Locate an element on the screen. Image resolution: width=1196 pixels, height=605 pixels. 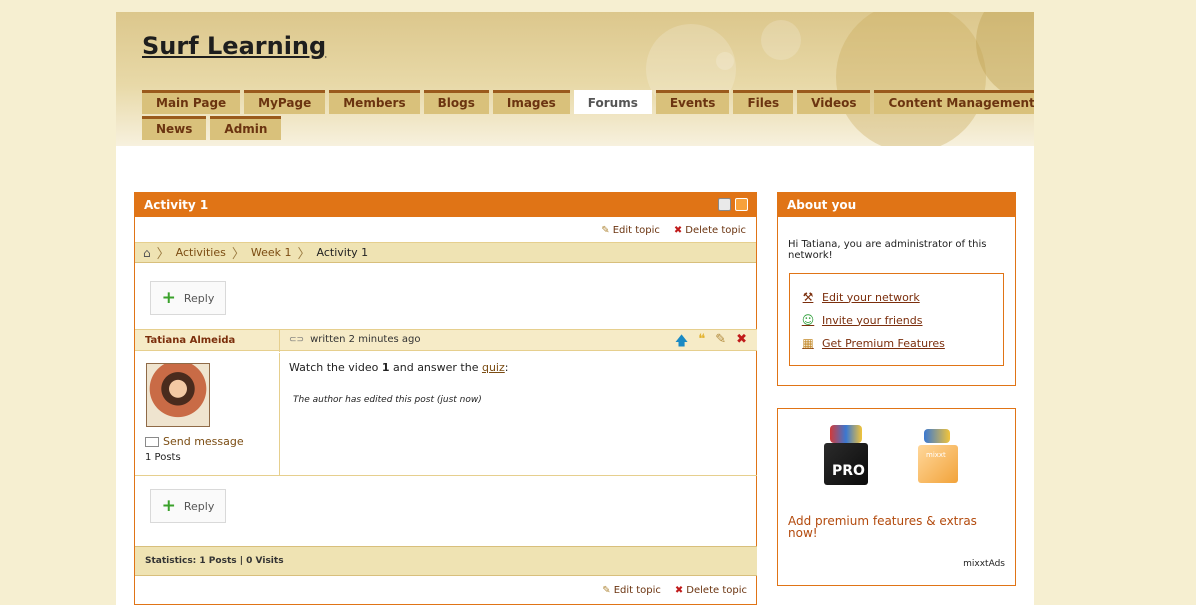
go-package-icon: mixxt is located at coordinates (938, 464).